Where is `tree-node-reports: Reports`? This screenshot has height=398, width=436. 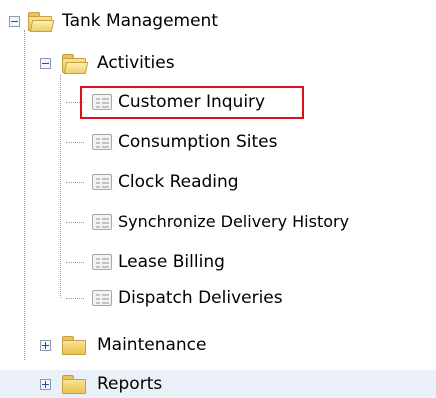 tree-node-reports: Reports is located at coordinates (150, 384).